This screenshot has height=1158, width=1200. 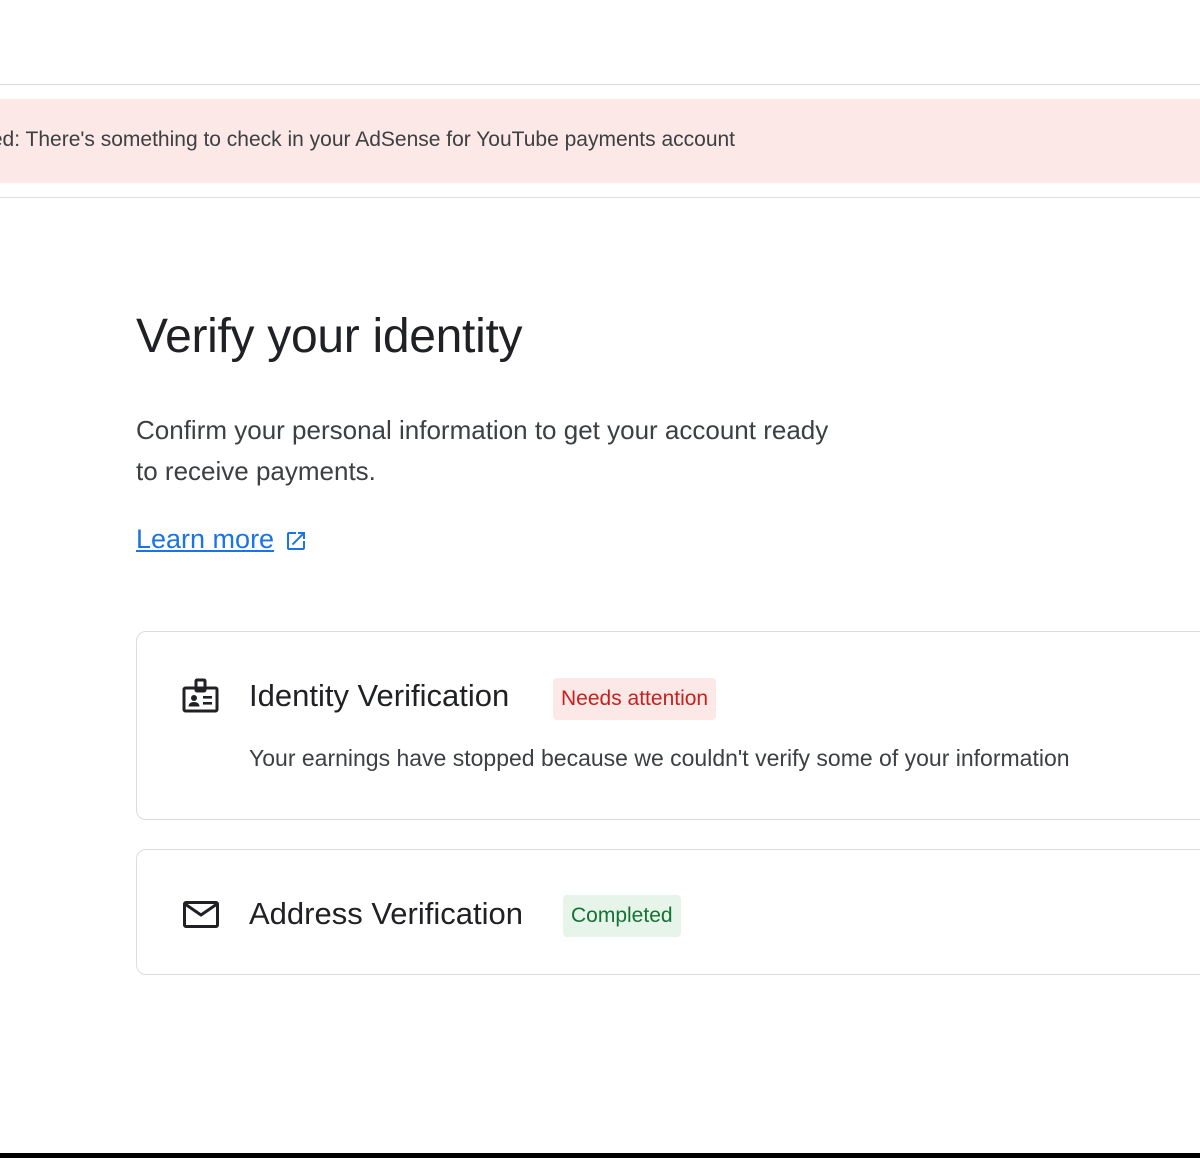 I want to click on address-verification-title: Address Verification, so click(x=386, y=913).